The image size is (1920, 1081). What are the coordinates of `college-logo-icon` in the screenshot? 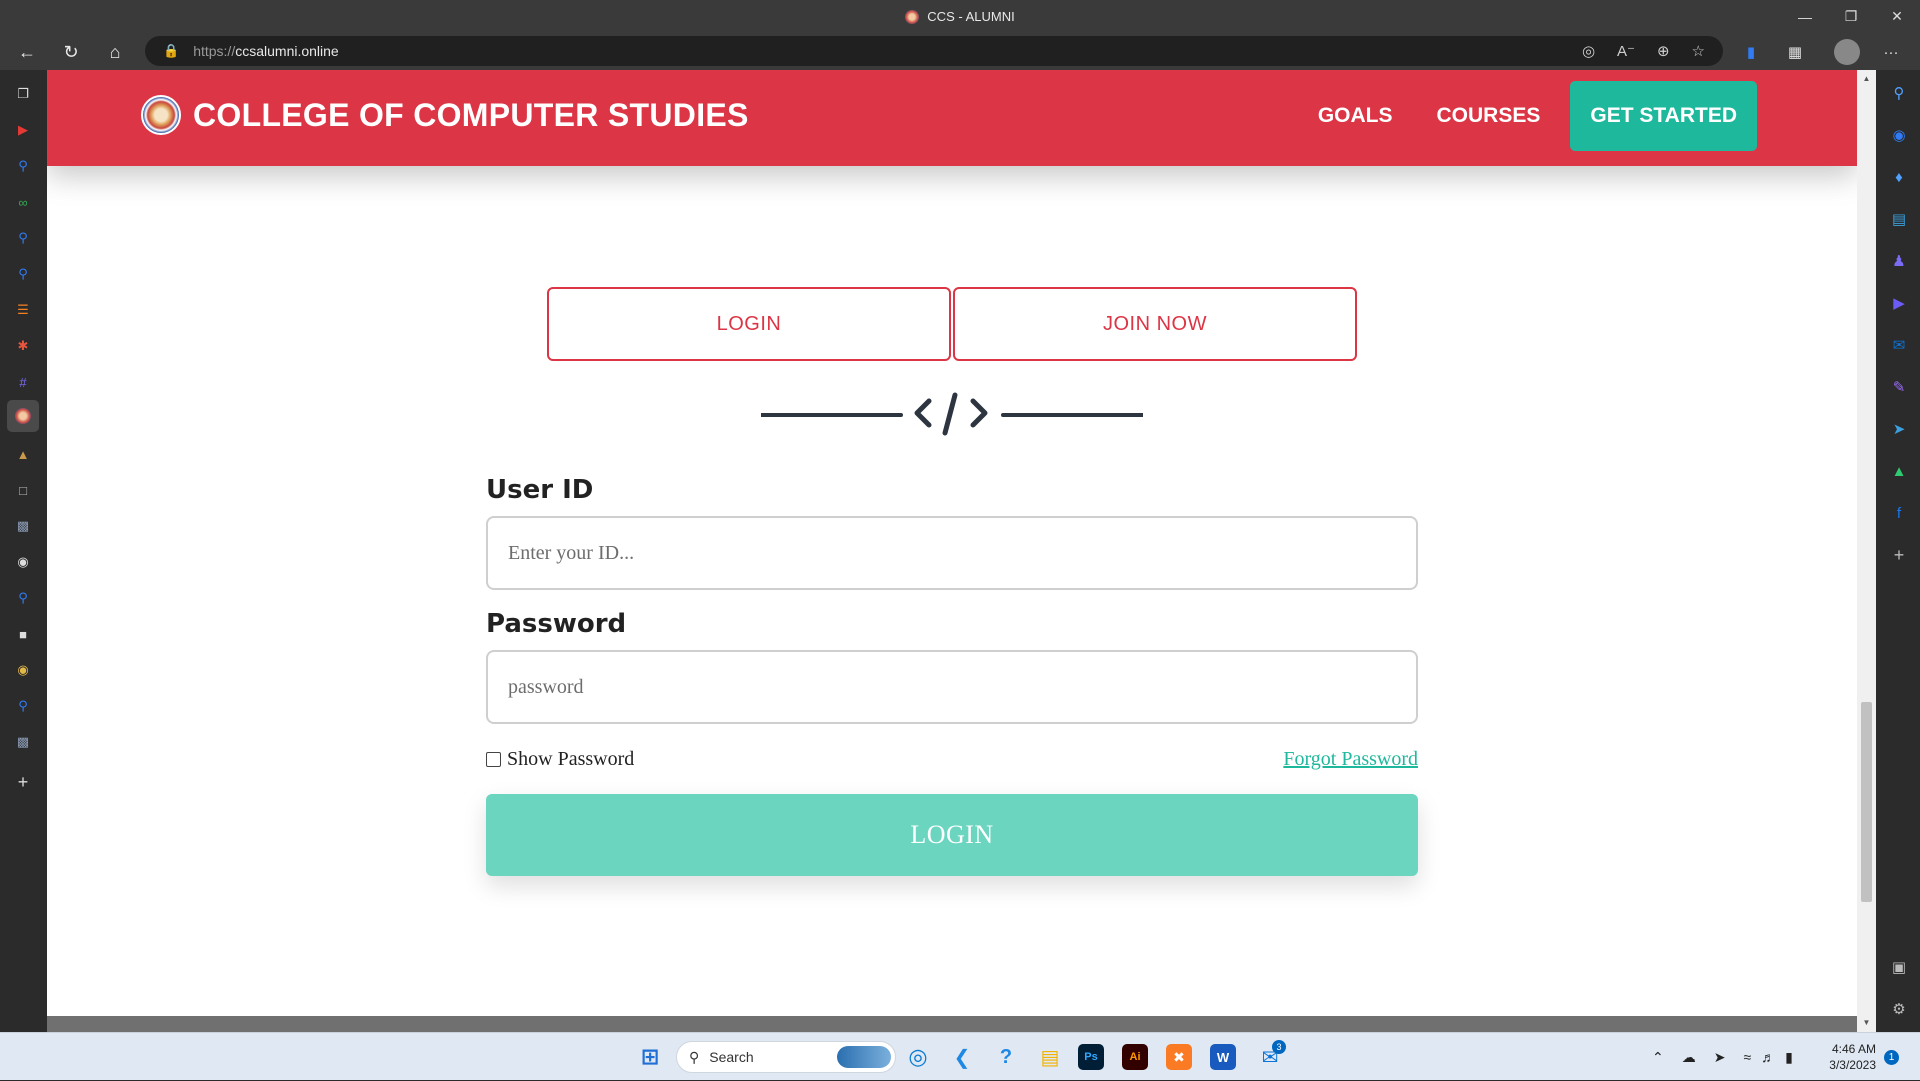 It's located at (161, 115).